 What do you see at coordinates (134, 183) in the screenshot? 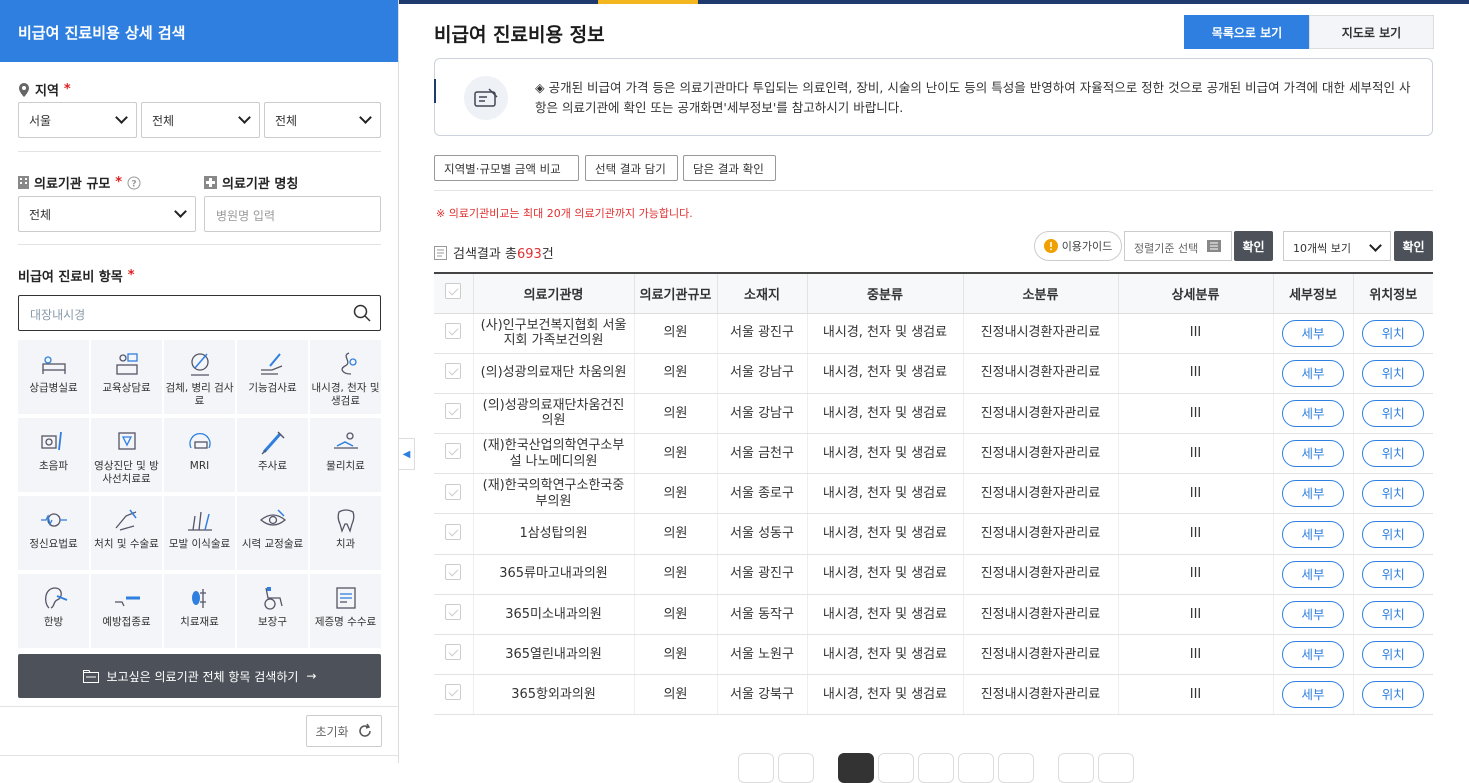
I see `help-icon: ?` at bounding box center [134, 183].